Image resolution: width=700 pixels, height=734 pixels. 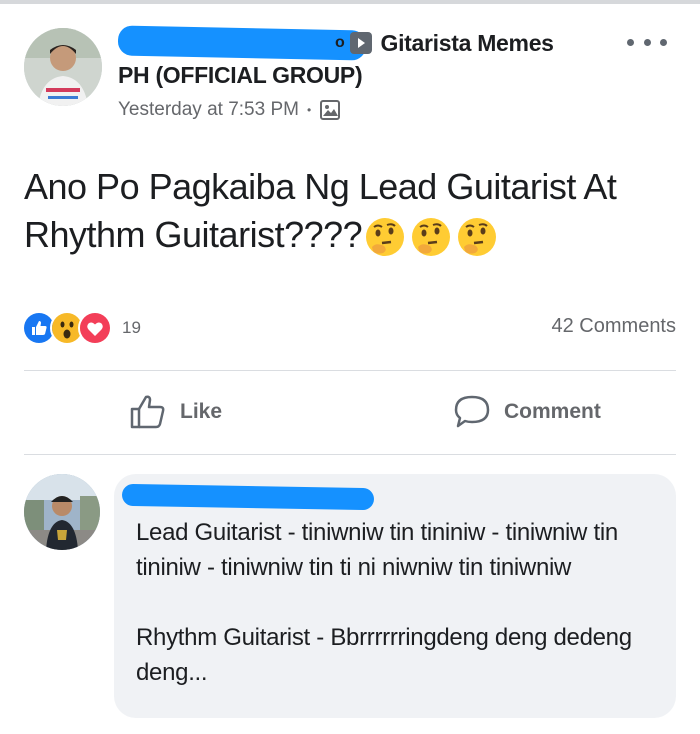 I want to click on reaction-count: 19, so click(x=131, y=327).